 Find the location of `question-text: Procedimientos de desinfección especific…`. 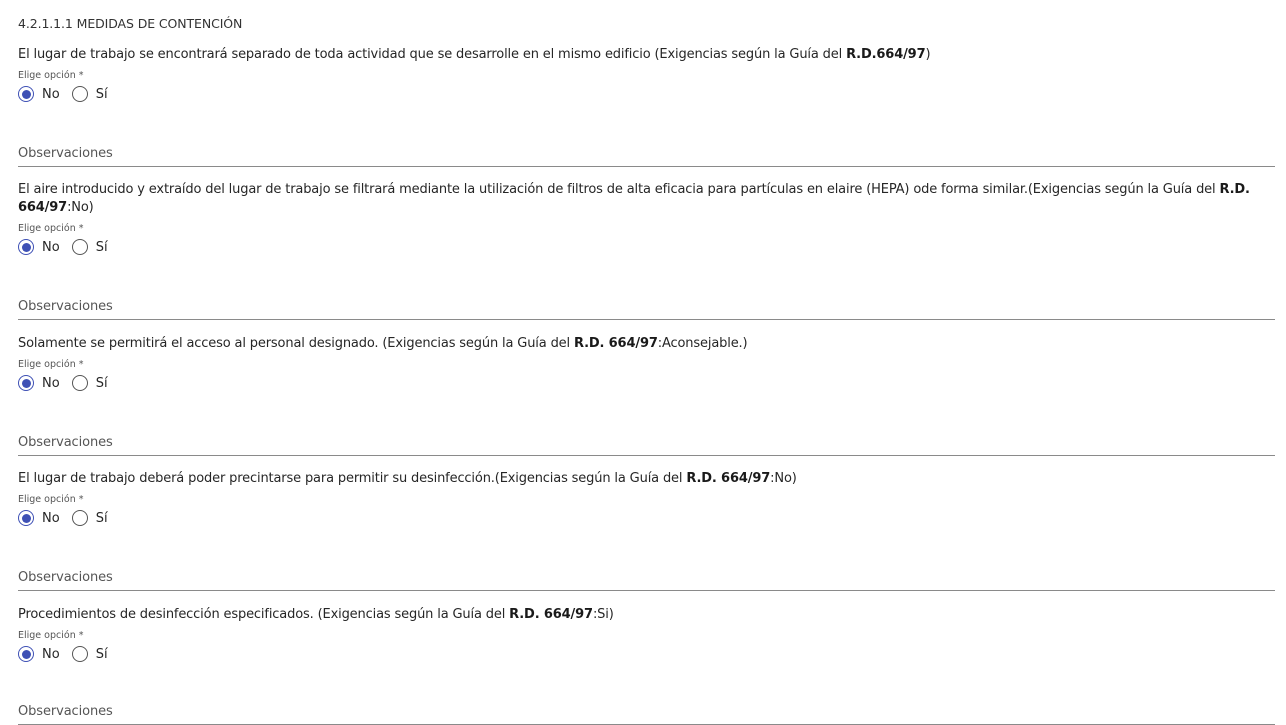

question-text: Procedimientos de desinfección especific… is located at coordinates (316, 614).